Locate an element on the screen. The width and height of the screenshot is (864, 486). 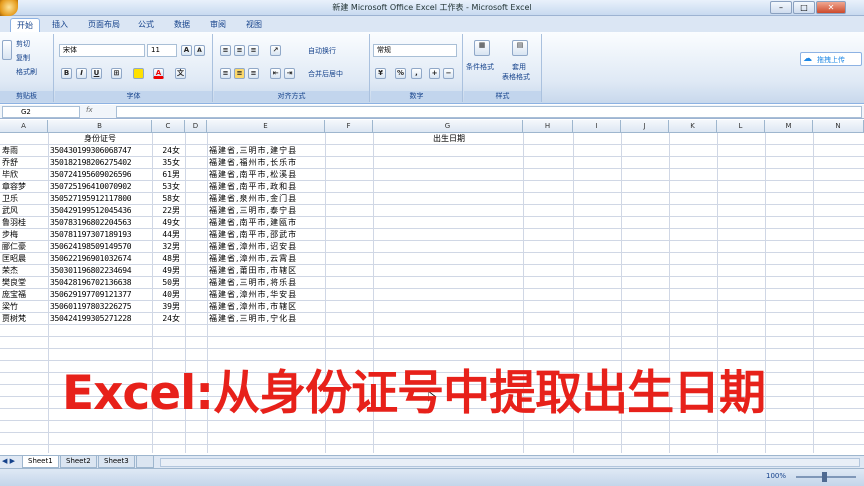
cell-address: 福建省,三明市,宁化县 is located at coordinates (266, 319).